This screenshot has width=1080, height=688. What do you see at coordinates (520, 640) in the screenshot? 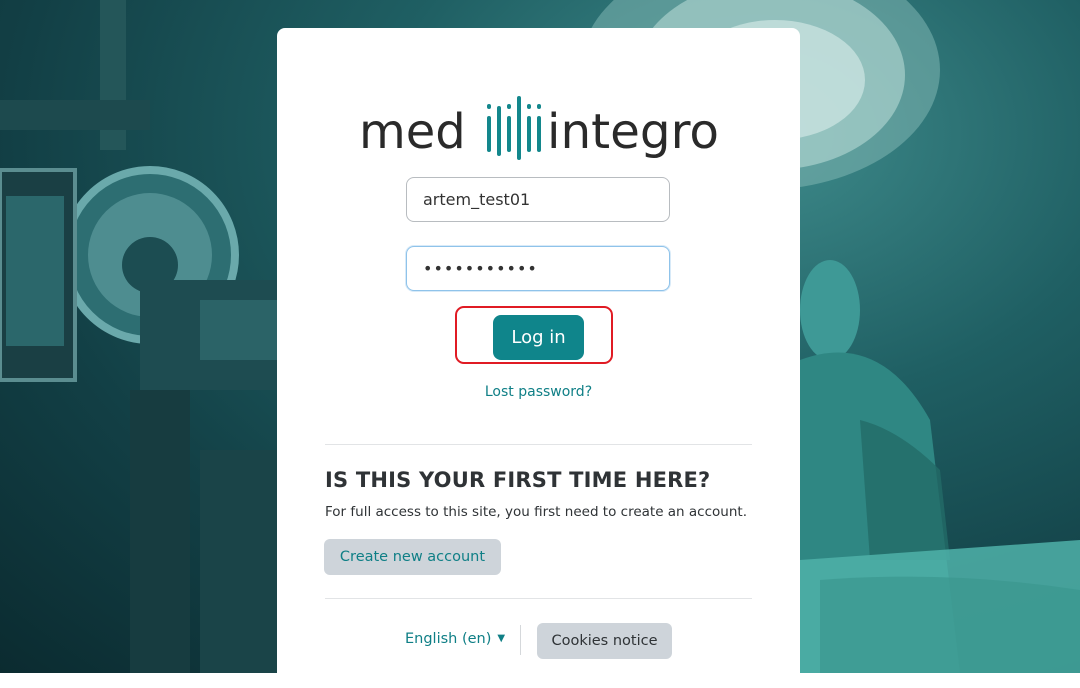
I see `footer-separator` at bounding box center [520, 640].